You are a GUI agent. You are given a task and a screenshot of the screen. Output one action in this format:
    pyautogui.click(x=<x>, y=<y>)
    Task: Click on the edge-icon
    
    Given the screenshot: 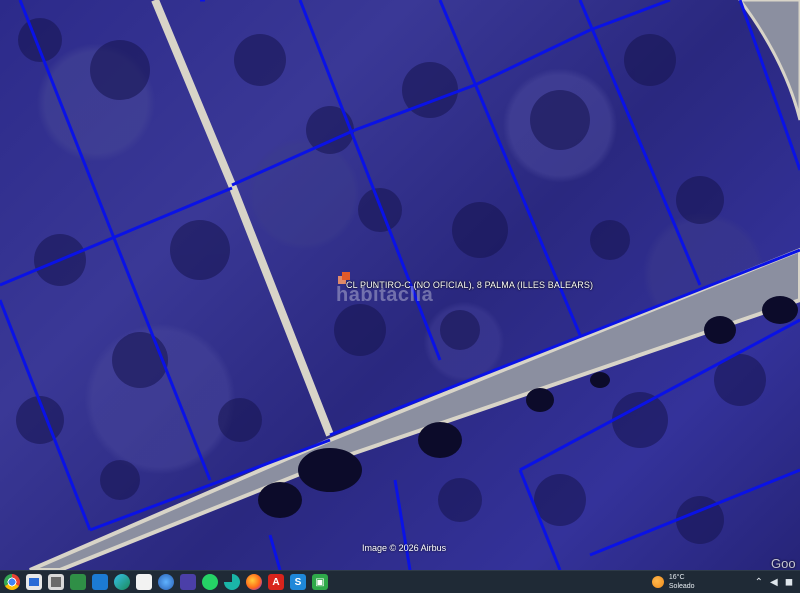 What is the action you would take?
    pyautogui.click(x=122, y=582)
    